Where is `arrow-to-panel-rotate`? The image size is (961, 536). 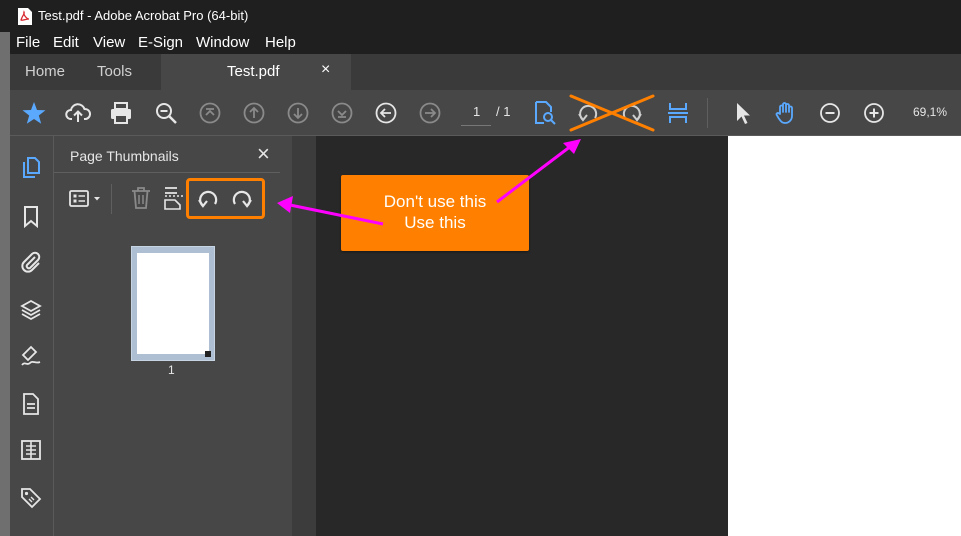
arrow-to-panel-rotate is located at coordinates (336, 214).